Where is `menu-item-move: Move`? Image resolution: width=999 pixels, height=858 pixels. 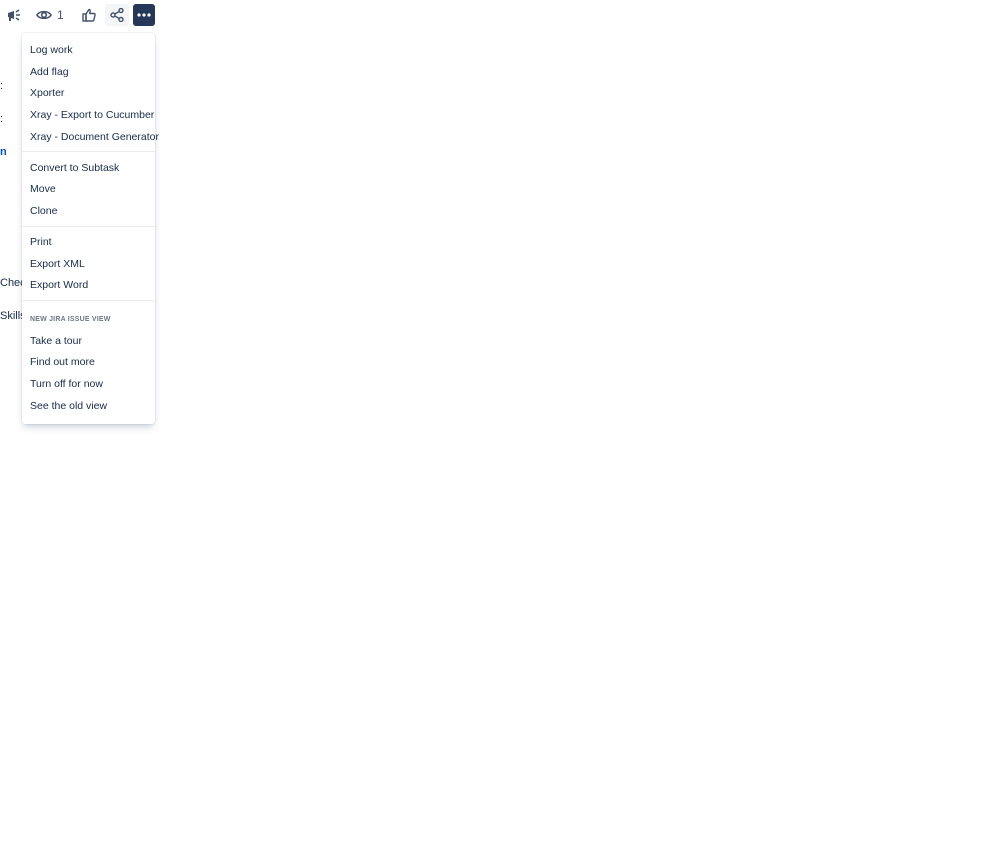 menu-item-move: Move is located at coordinates (88, 189).